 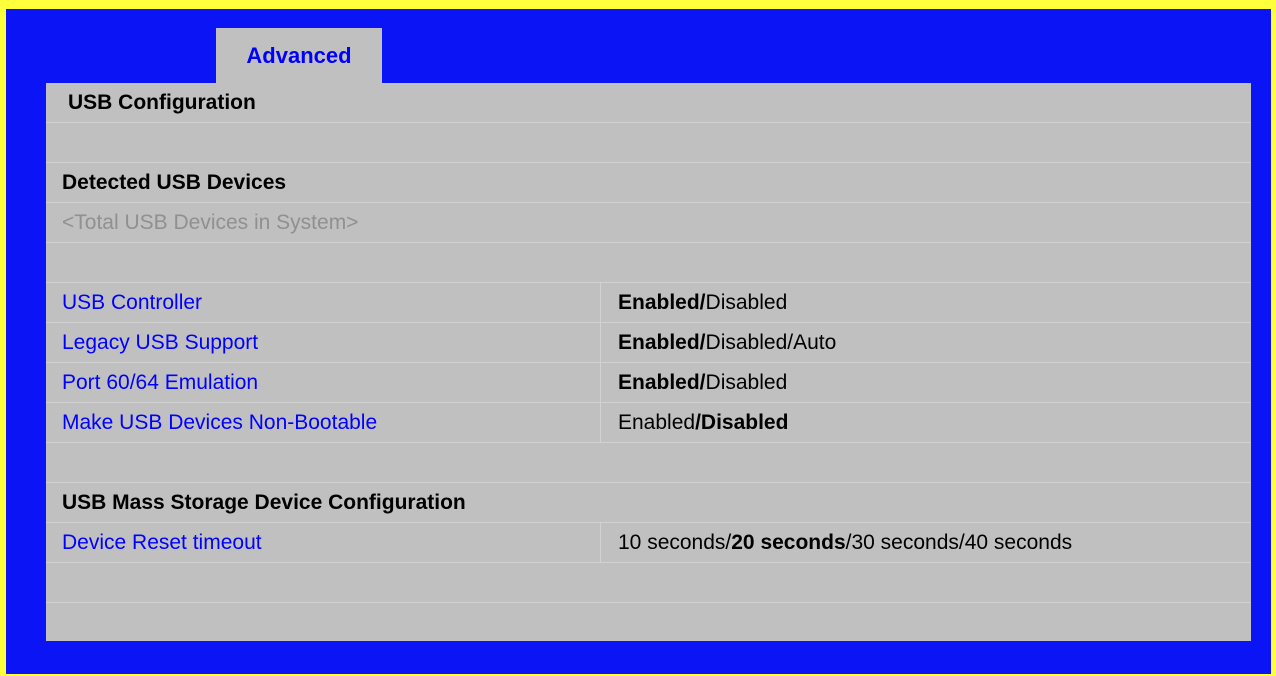 I want to click on detected-devices-heading: Detected USB Devices, so click(x=174, y=182).